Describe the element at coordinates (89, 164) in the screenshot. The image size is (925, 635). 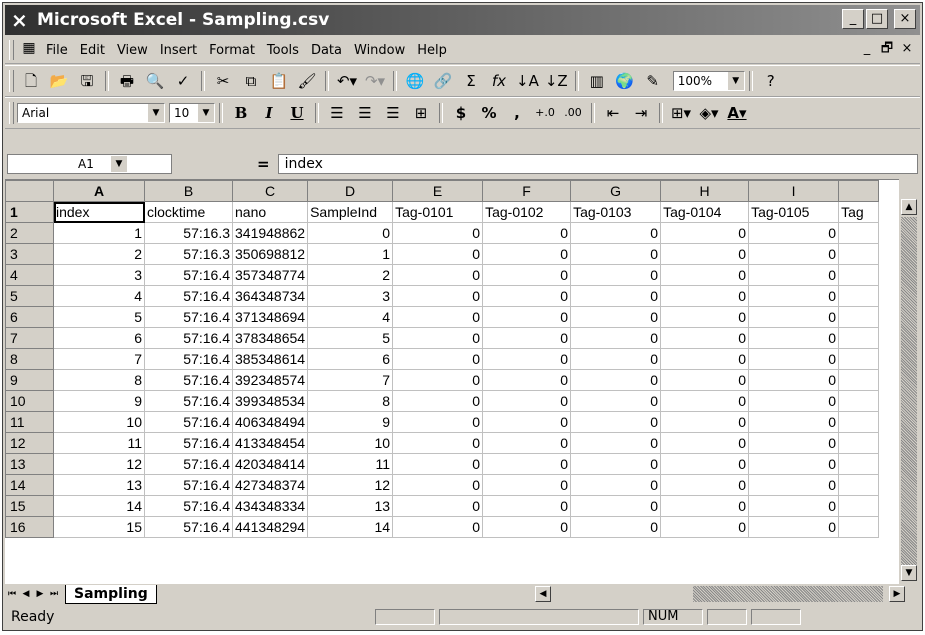
I see `name-box: A1 ▼` at that location.